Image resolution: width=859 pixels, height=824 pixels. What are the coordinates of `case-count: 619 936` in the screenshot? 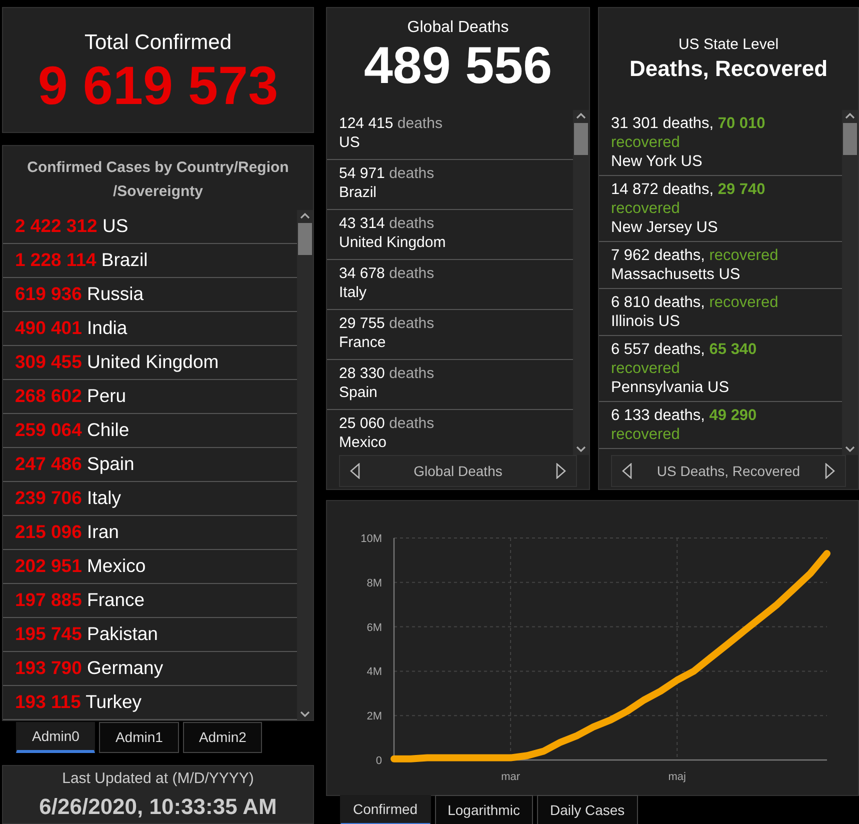 It's located at (48, 293).